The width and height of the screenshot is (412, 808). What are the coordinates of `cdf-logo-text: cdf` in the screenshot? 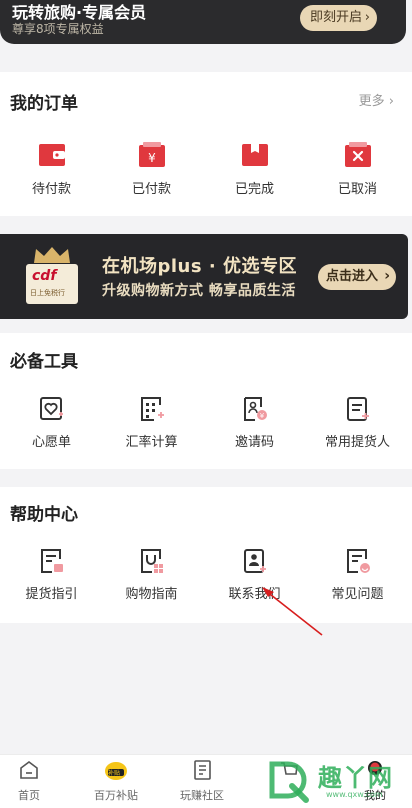 It's located at (44, 276).